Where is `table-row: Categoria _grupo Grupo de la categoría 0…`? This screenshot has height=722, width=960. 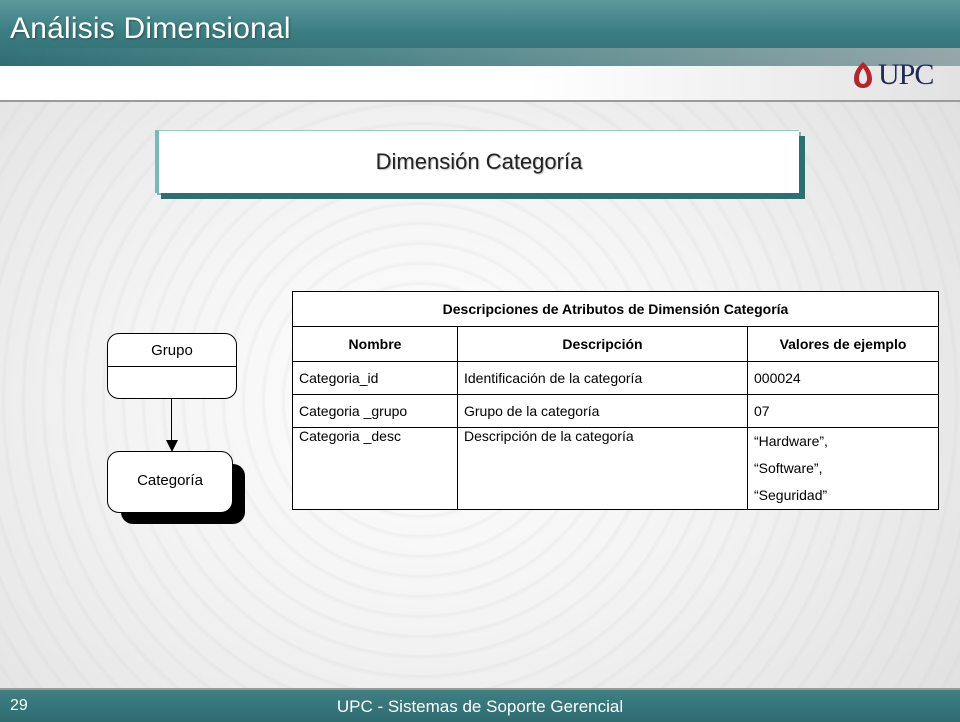
table-row: Categoria _grupo Grupo de la categoría 0… is located at coordinates (615, 411).